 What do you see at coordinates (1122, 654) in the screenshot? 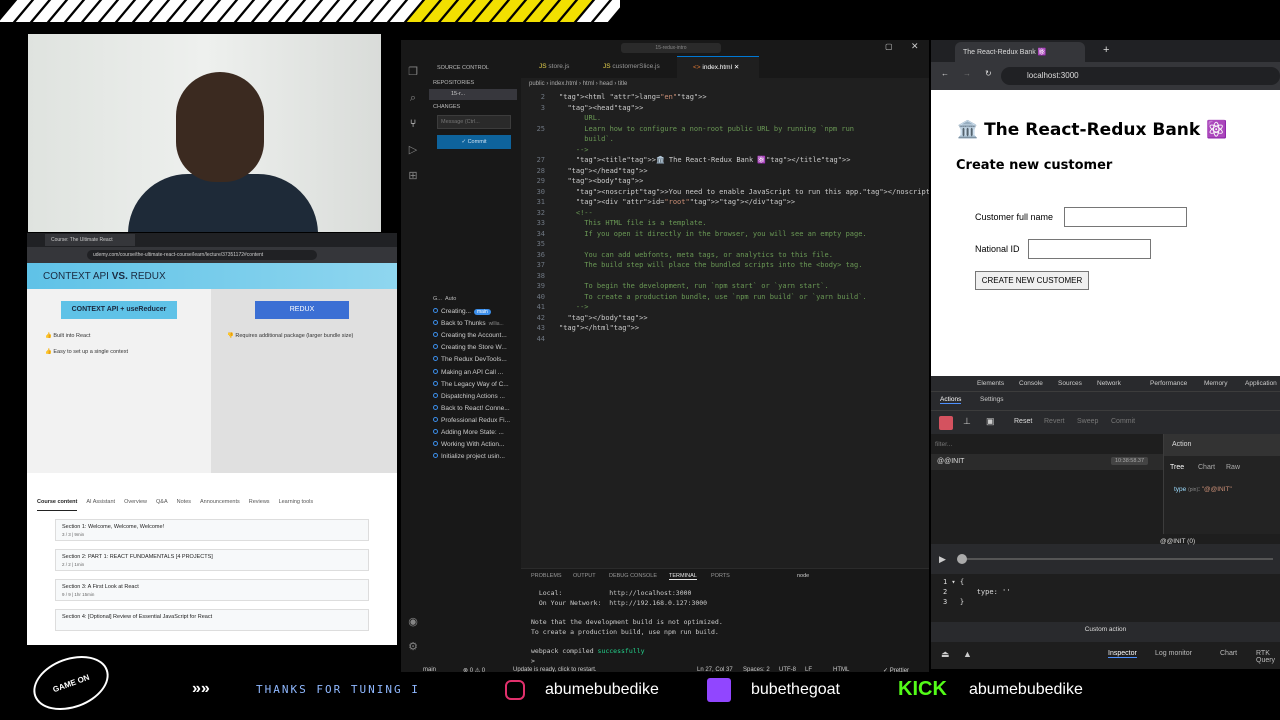
I see `monitor-tab: Inspector` at bounding box center [1122, 654].